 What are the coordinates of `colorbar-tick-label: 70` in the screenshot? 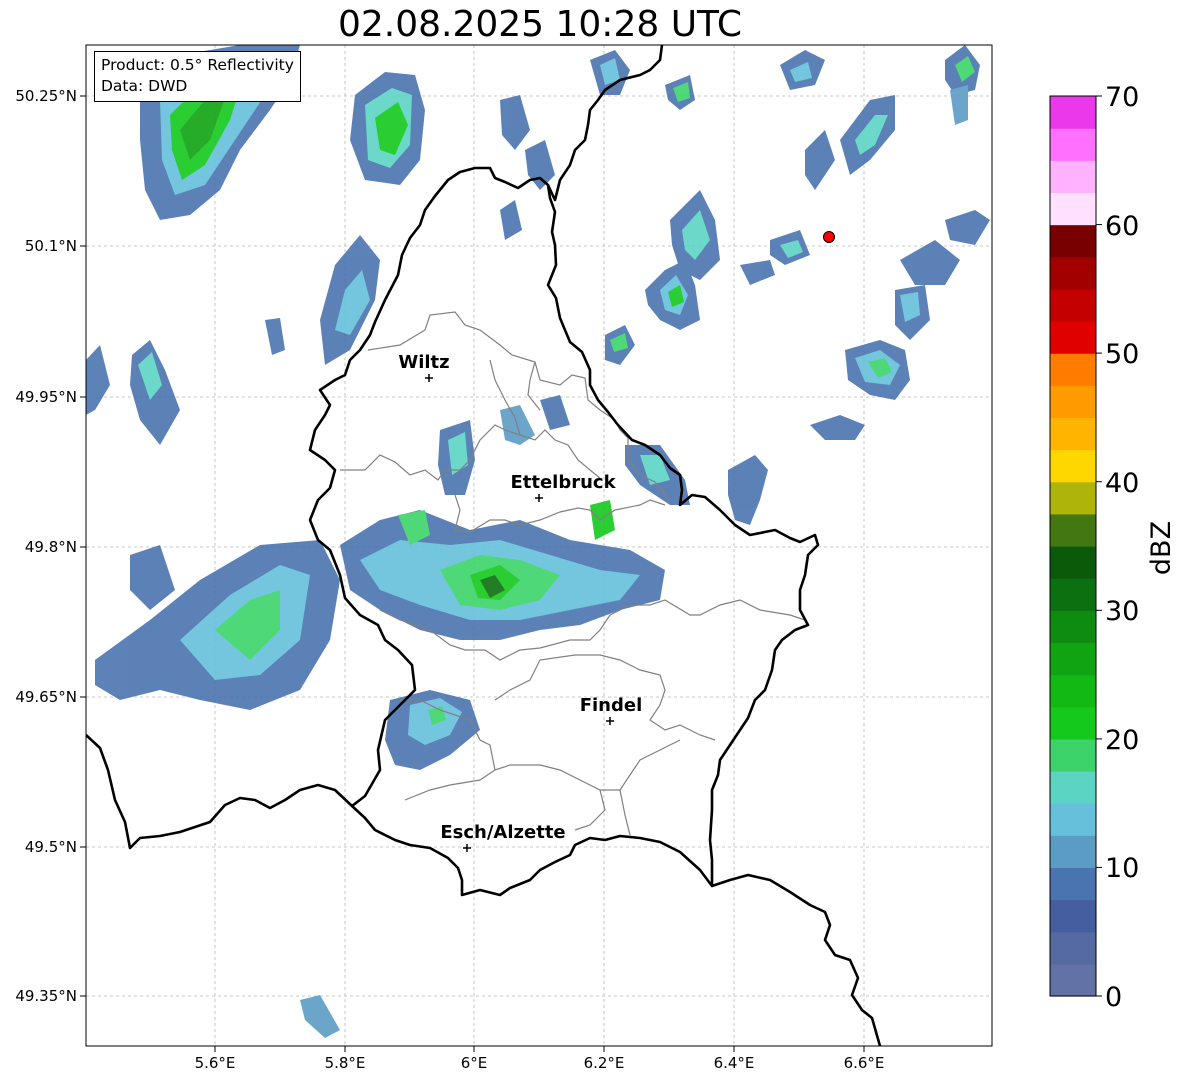 It's located at (1122, 97).